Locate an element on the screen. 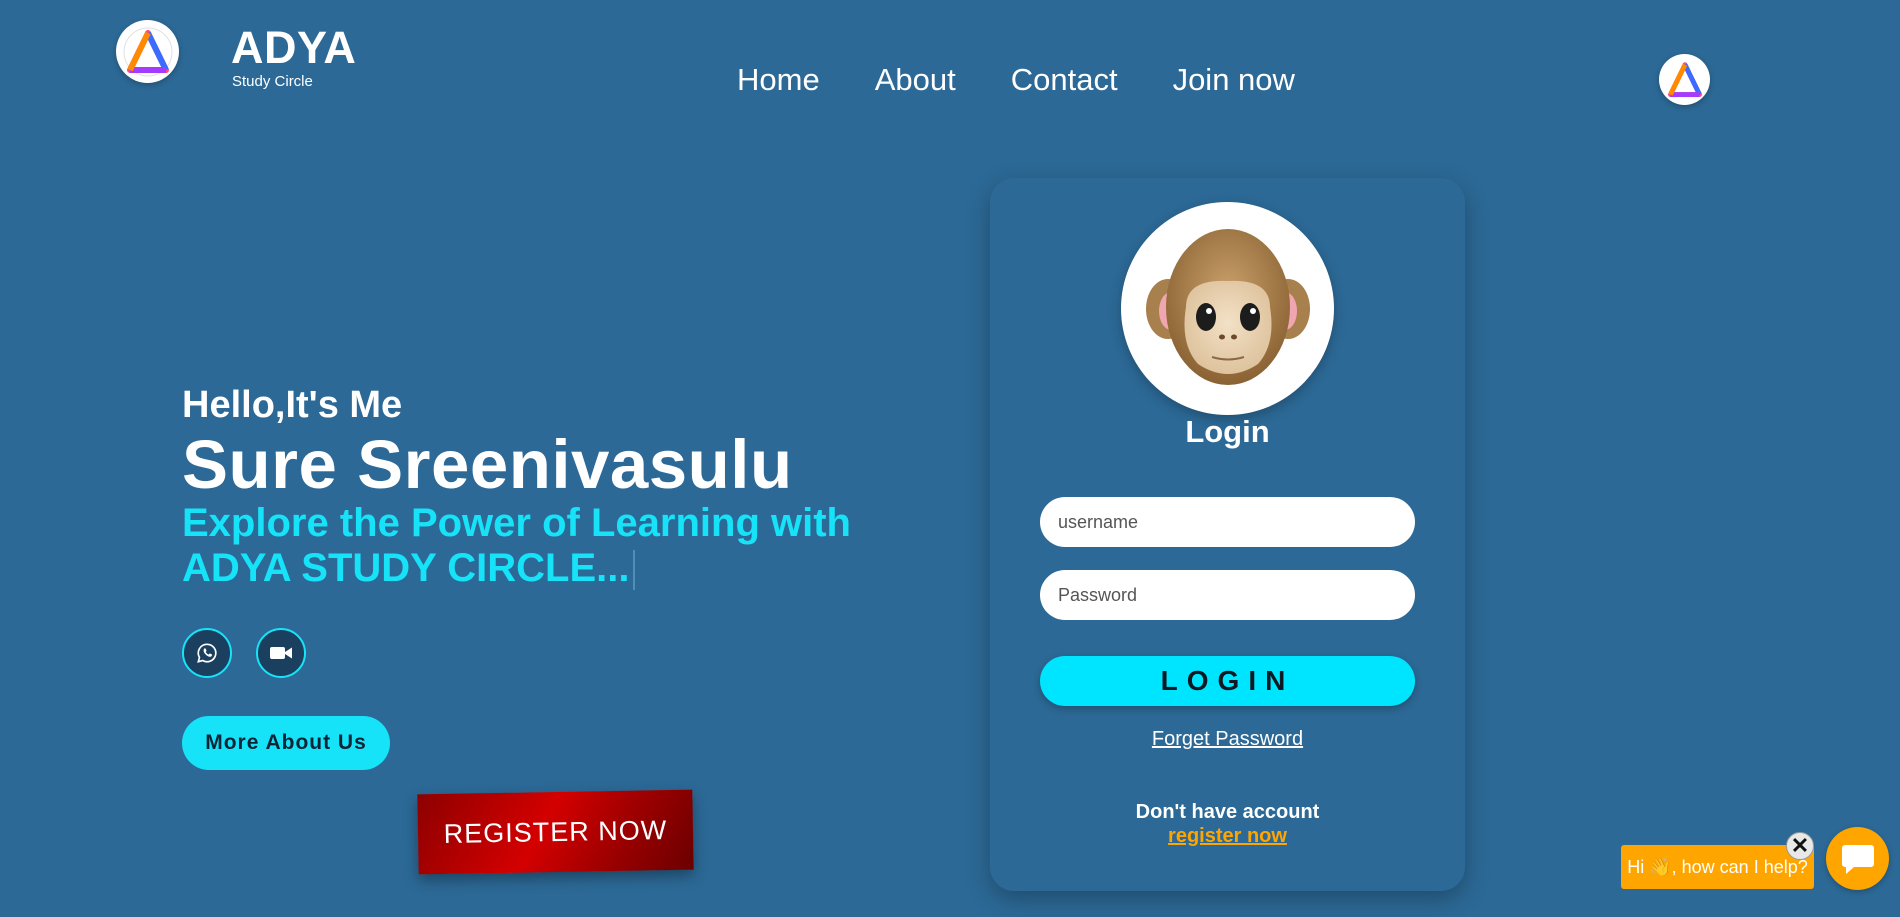 The width and height of the screenshot is (1900, 917). chat-greeting-bubble: Hi 👋, how can I help? is located at coordinates (1717, 867).